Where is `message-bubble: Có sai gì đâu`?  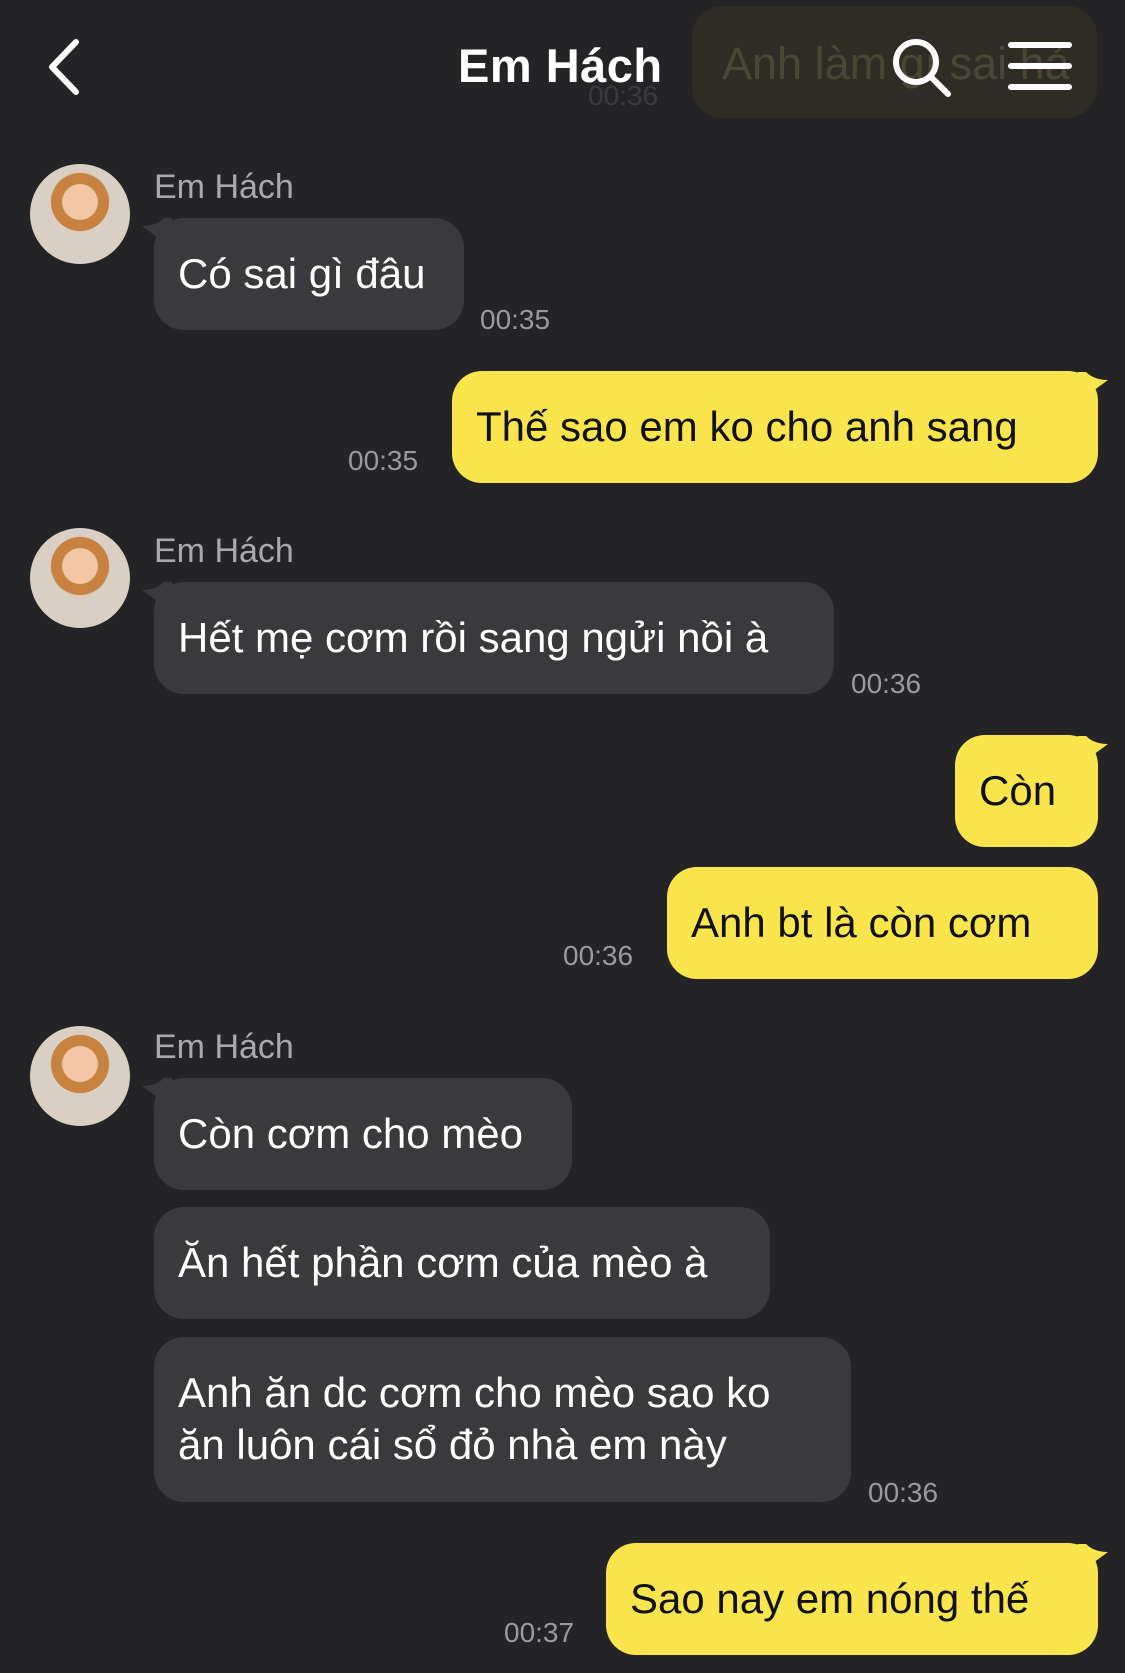
message-bubble: Có sai gì đâu is located at coordinates (309, 274).